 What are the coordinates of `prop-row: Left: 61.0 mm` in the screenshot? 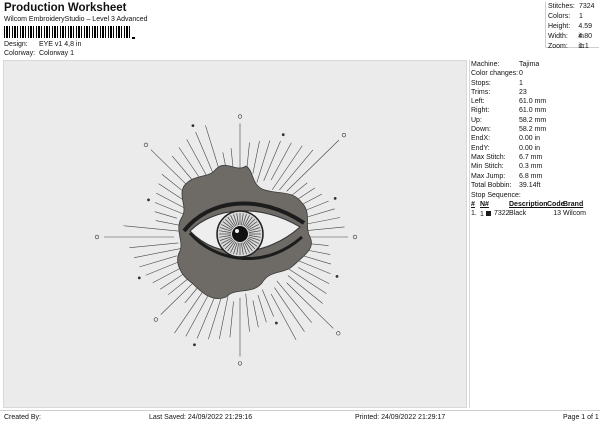 It's located at (535, 101).